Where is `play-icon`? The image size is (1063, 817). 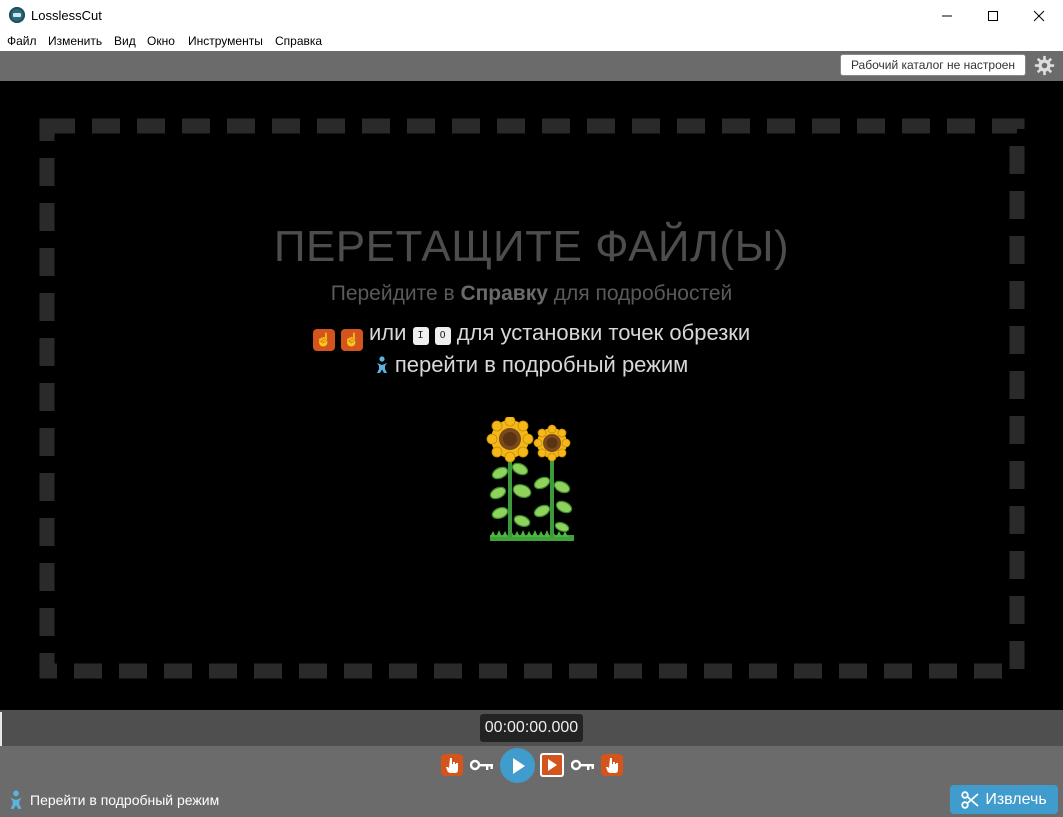 play-icon is located at coordinates (518, 765).